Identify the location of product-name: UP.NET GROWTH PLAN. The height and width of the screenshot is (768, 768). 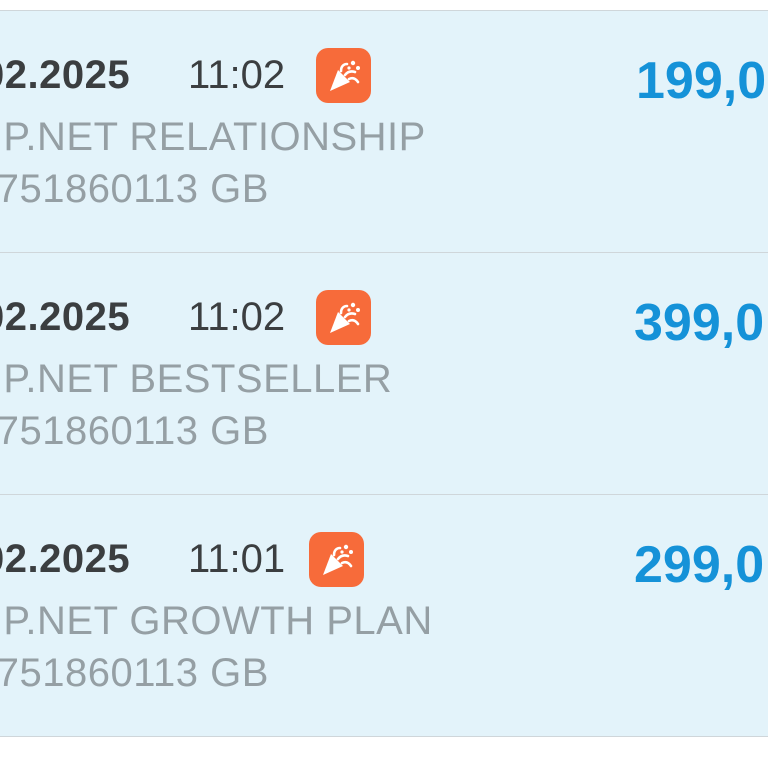
(216, 621).